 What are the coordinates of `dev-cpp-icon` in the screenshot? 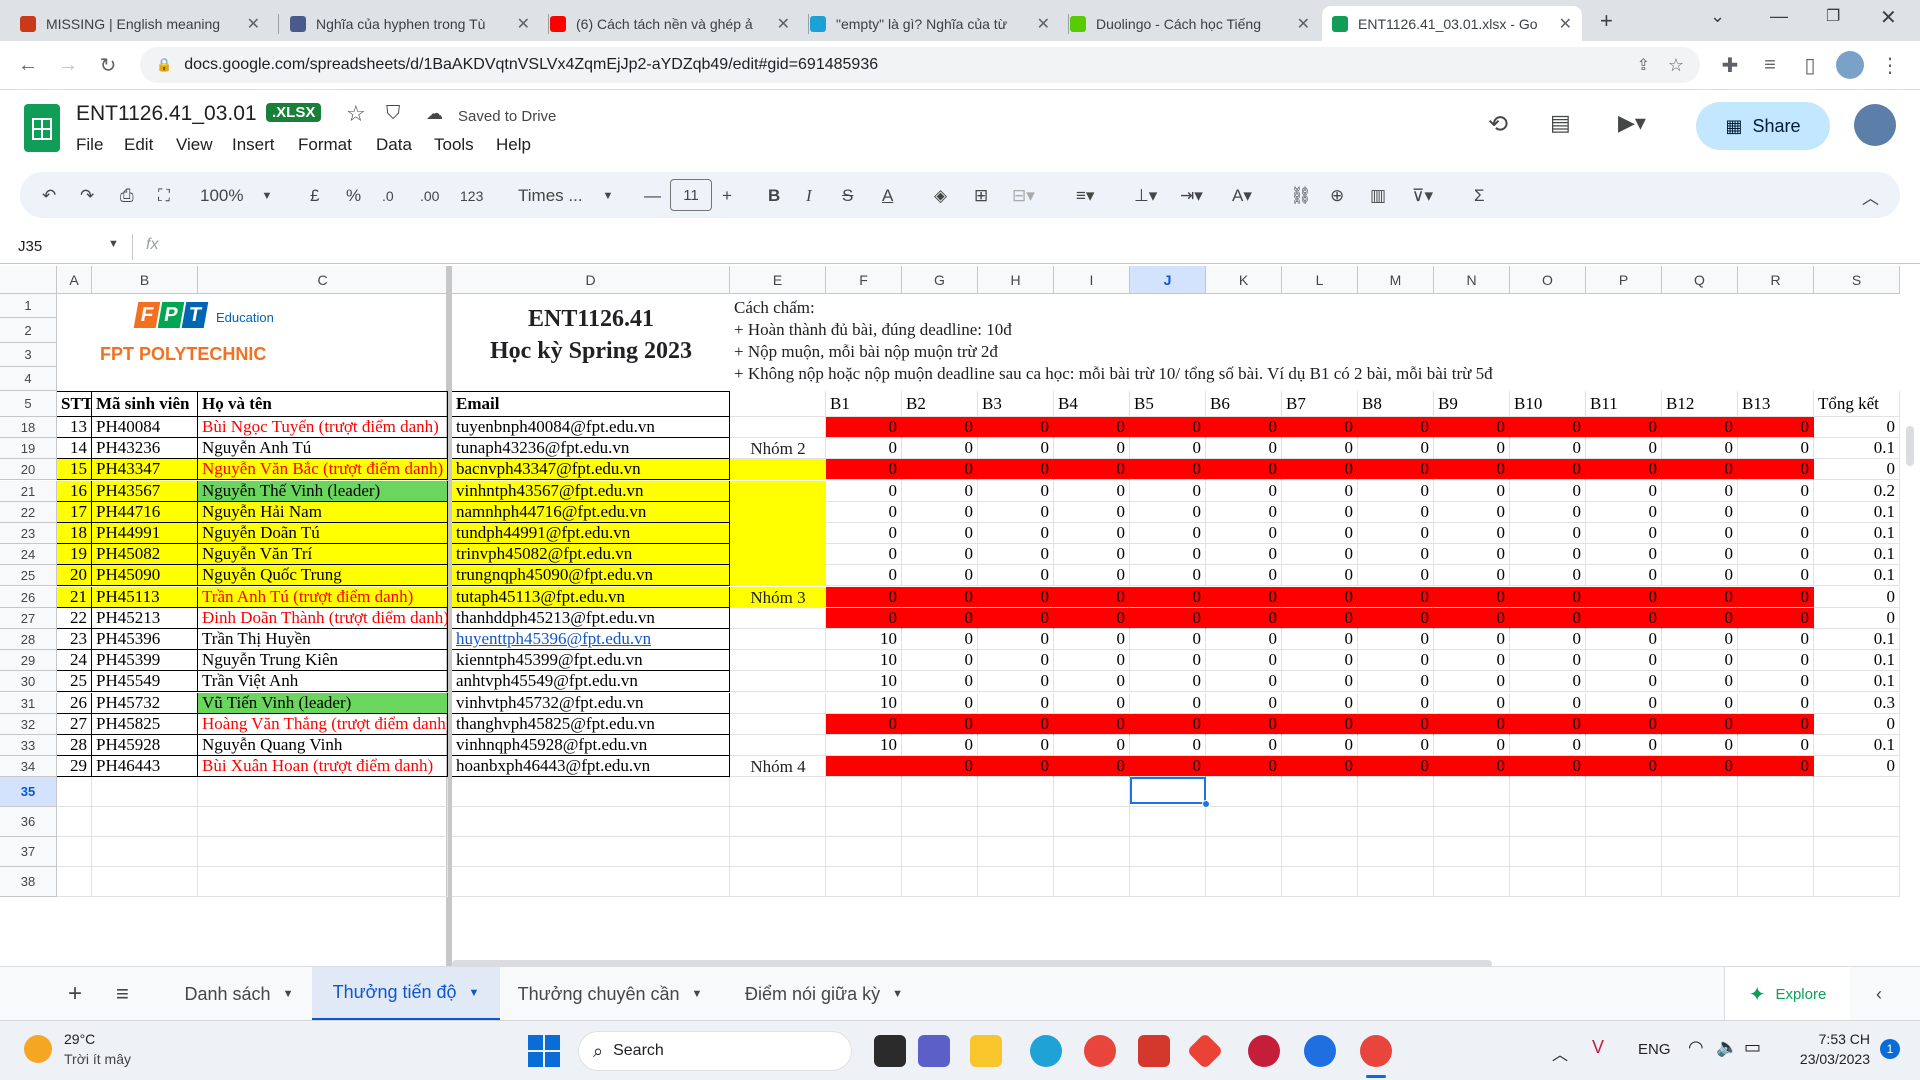 It's located at (1264, 1051).